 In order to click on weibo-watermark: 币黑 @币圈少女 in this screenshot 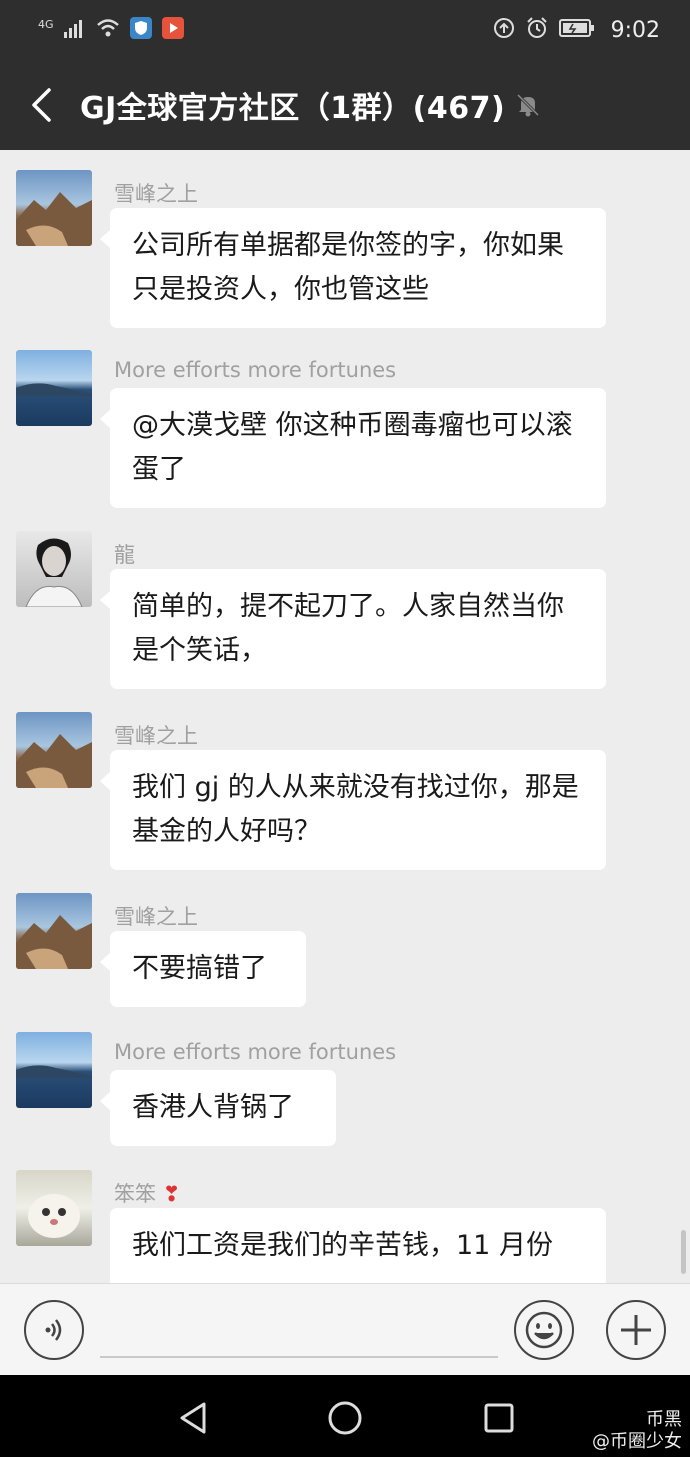, I will do `click(637, 1431)`.